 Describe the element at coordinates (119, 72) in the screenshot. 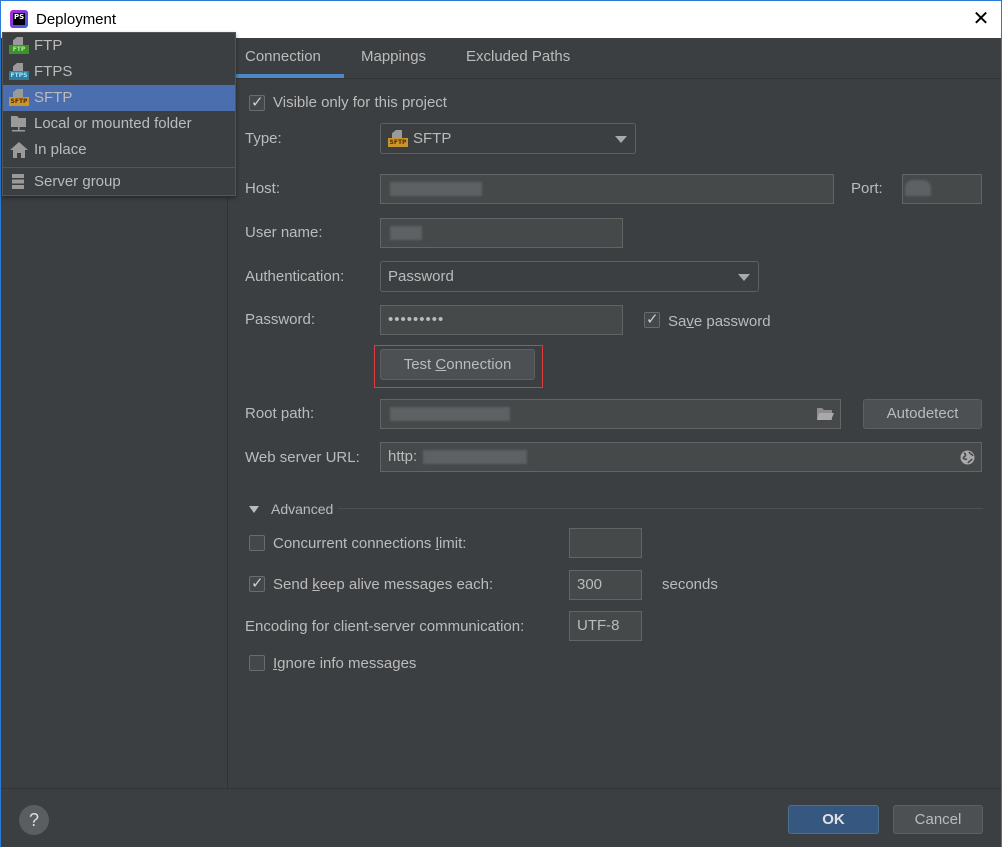

I see `popup-item-ftps: FTPS FTPS` at that location.